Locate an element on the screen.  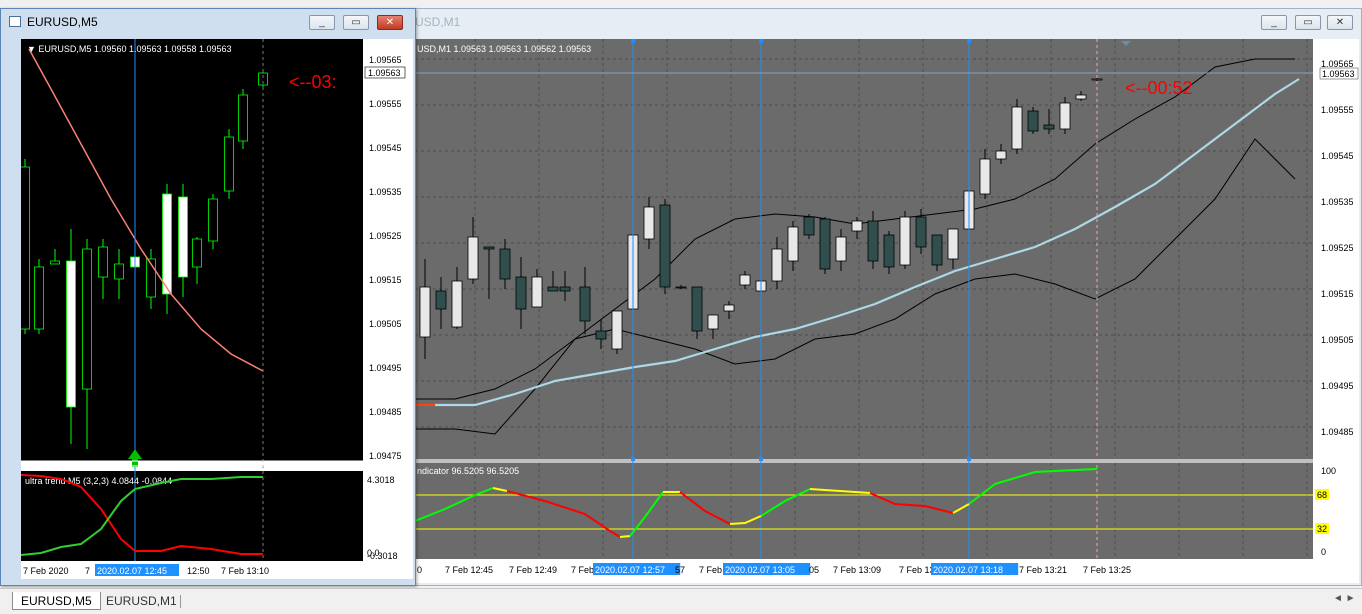
price-label: 1.09565 is located at coordinates (385, 60).